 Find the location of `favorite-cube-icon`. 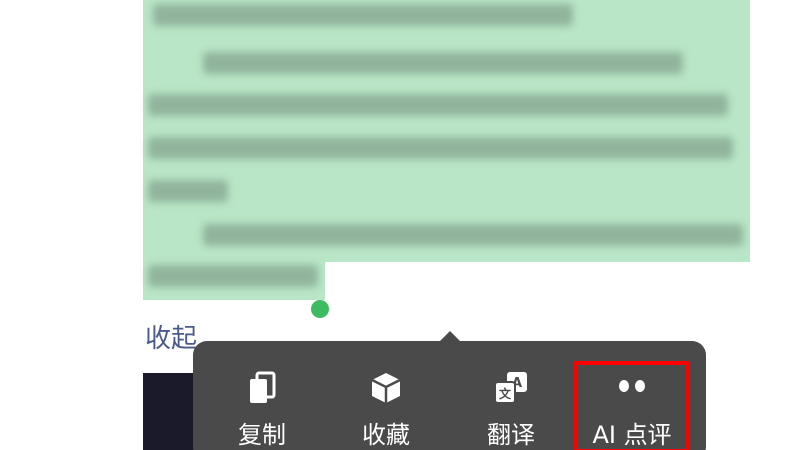

favorite-cube-icon is located at coordinates (386, 388).